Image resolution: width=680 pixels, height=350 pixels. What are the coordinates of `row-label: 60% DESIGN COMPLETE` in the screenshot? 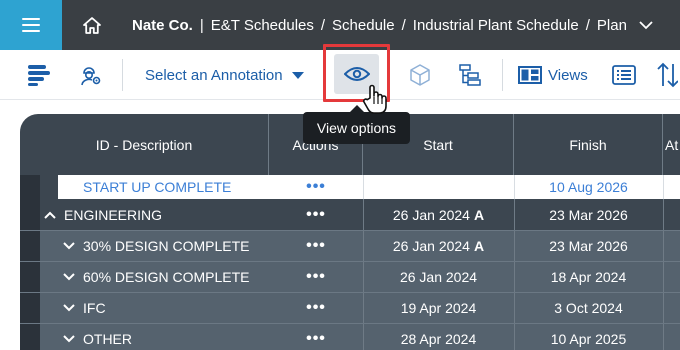 It's located at (166, 277).